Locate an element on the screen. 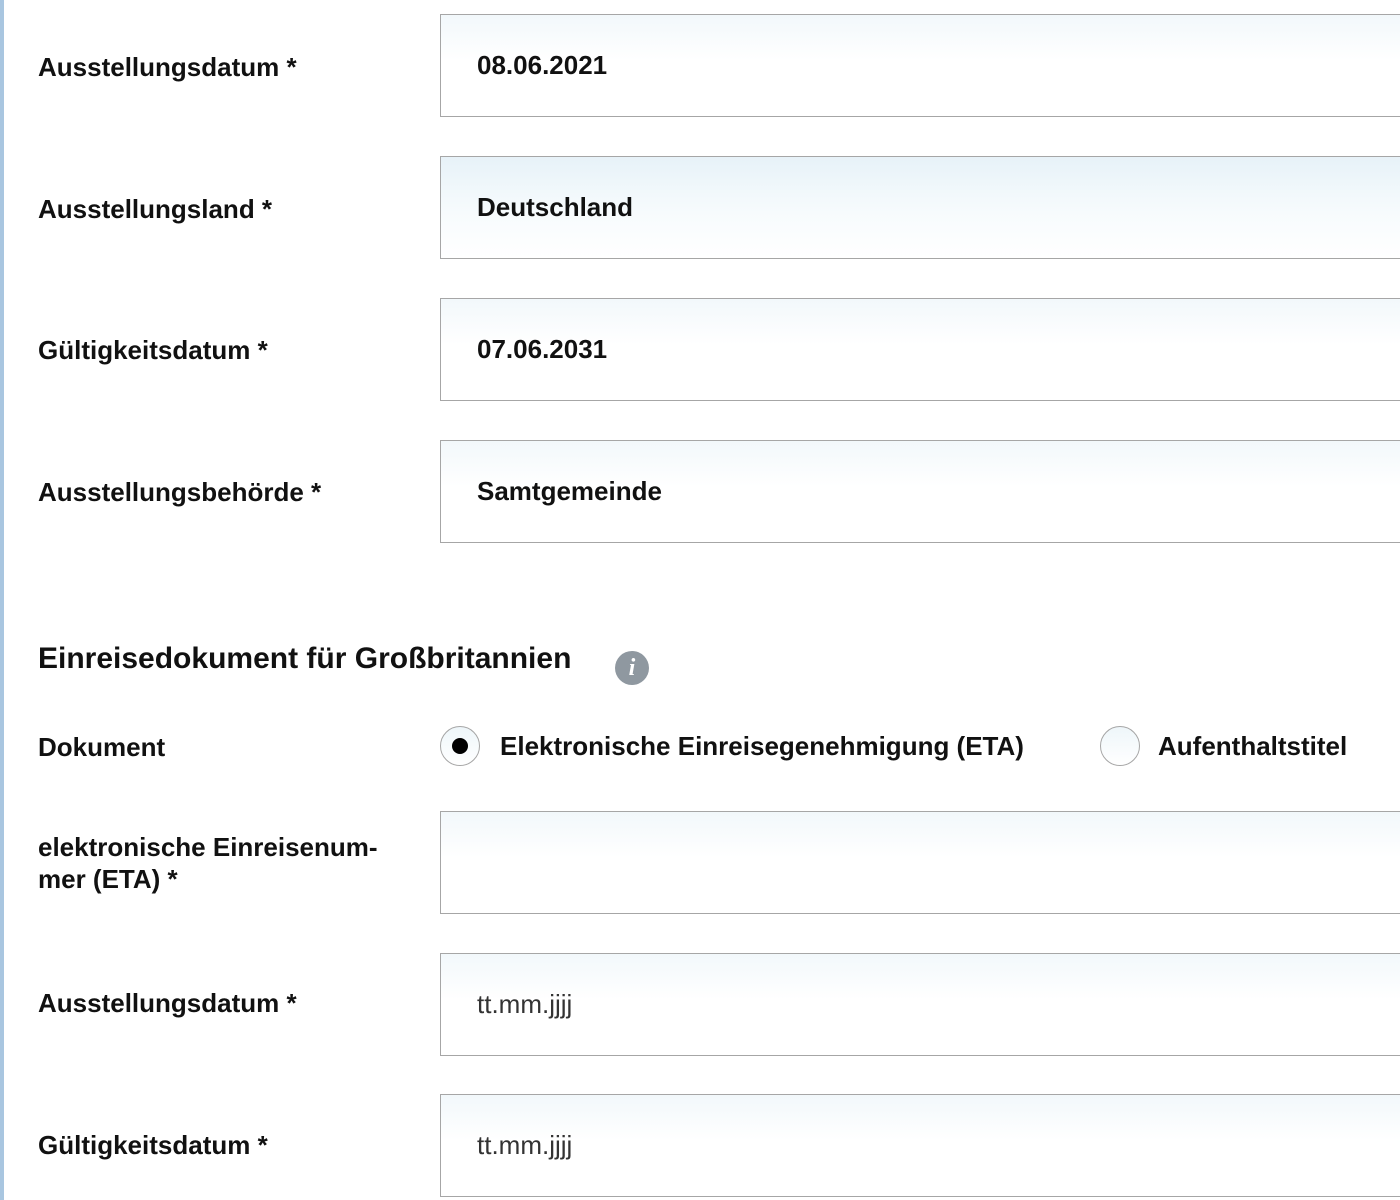  issue-country-input is located at coordinates (920, 207).